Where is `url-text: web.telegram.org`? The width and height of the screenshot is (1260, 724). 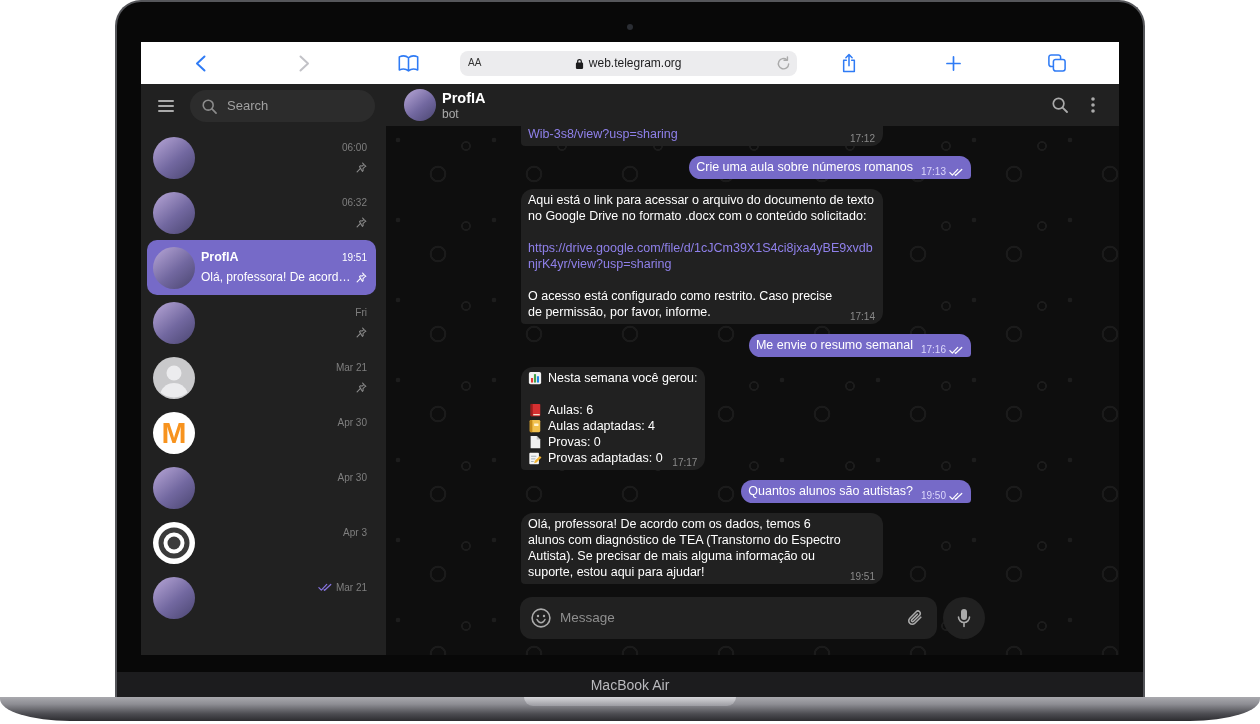 url-text: web.telegram.org is located at coordinates (635, 63).